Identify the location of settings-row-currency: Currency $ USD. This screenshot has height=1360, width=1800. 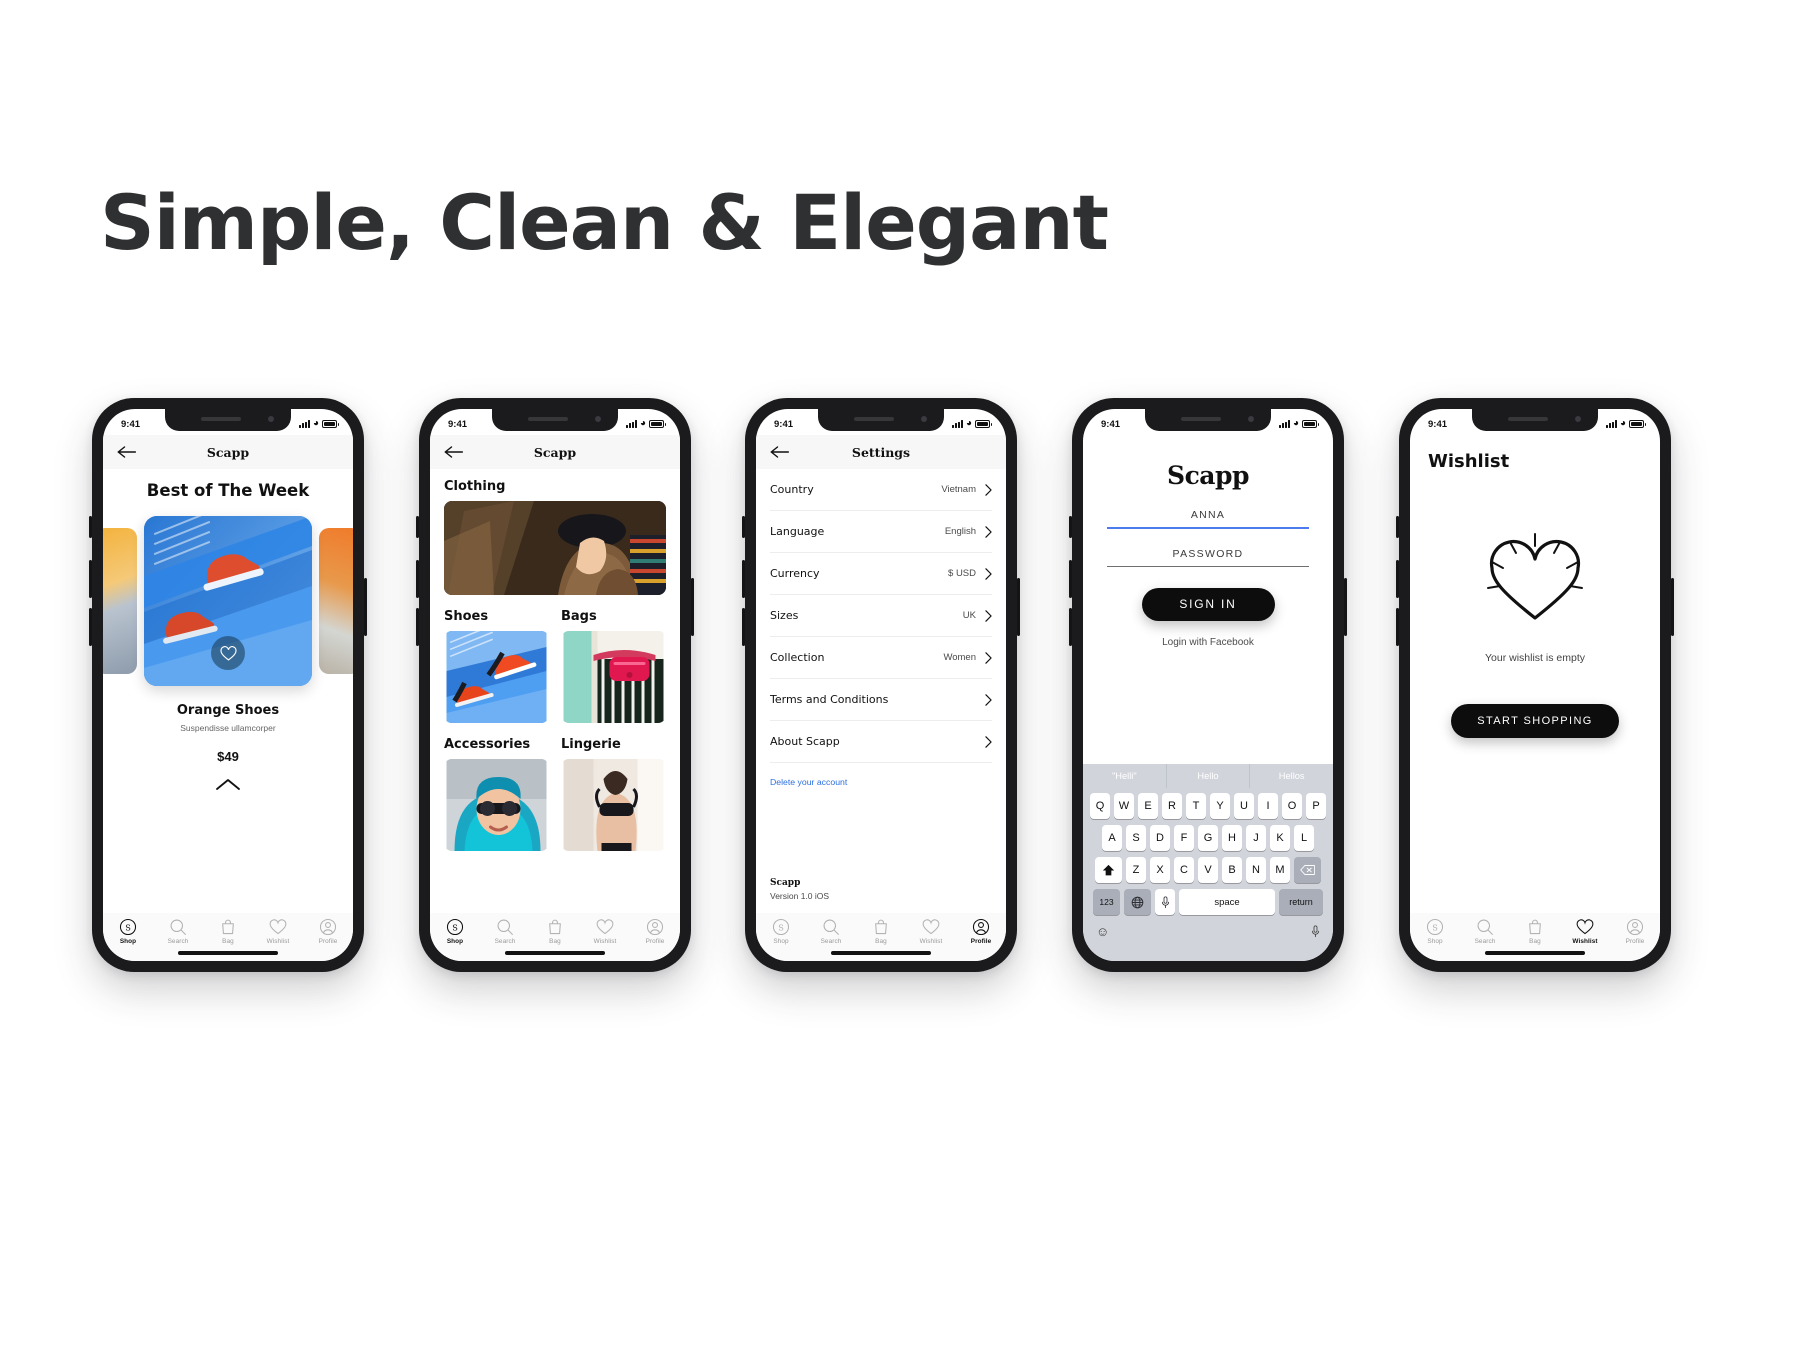
(881, 574).